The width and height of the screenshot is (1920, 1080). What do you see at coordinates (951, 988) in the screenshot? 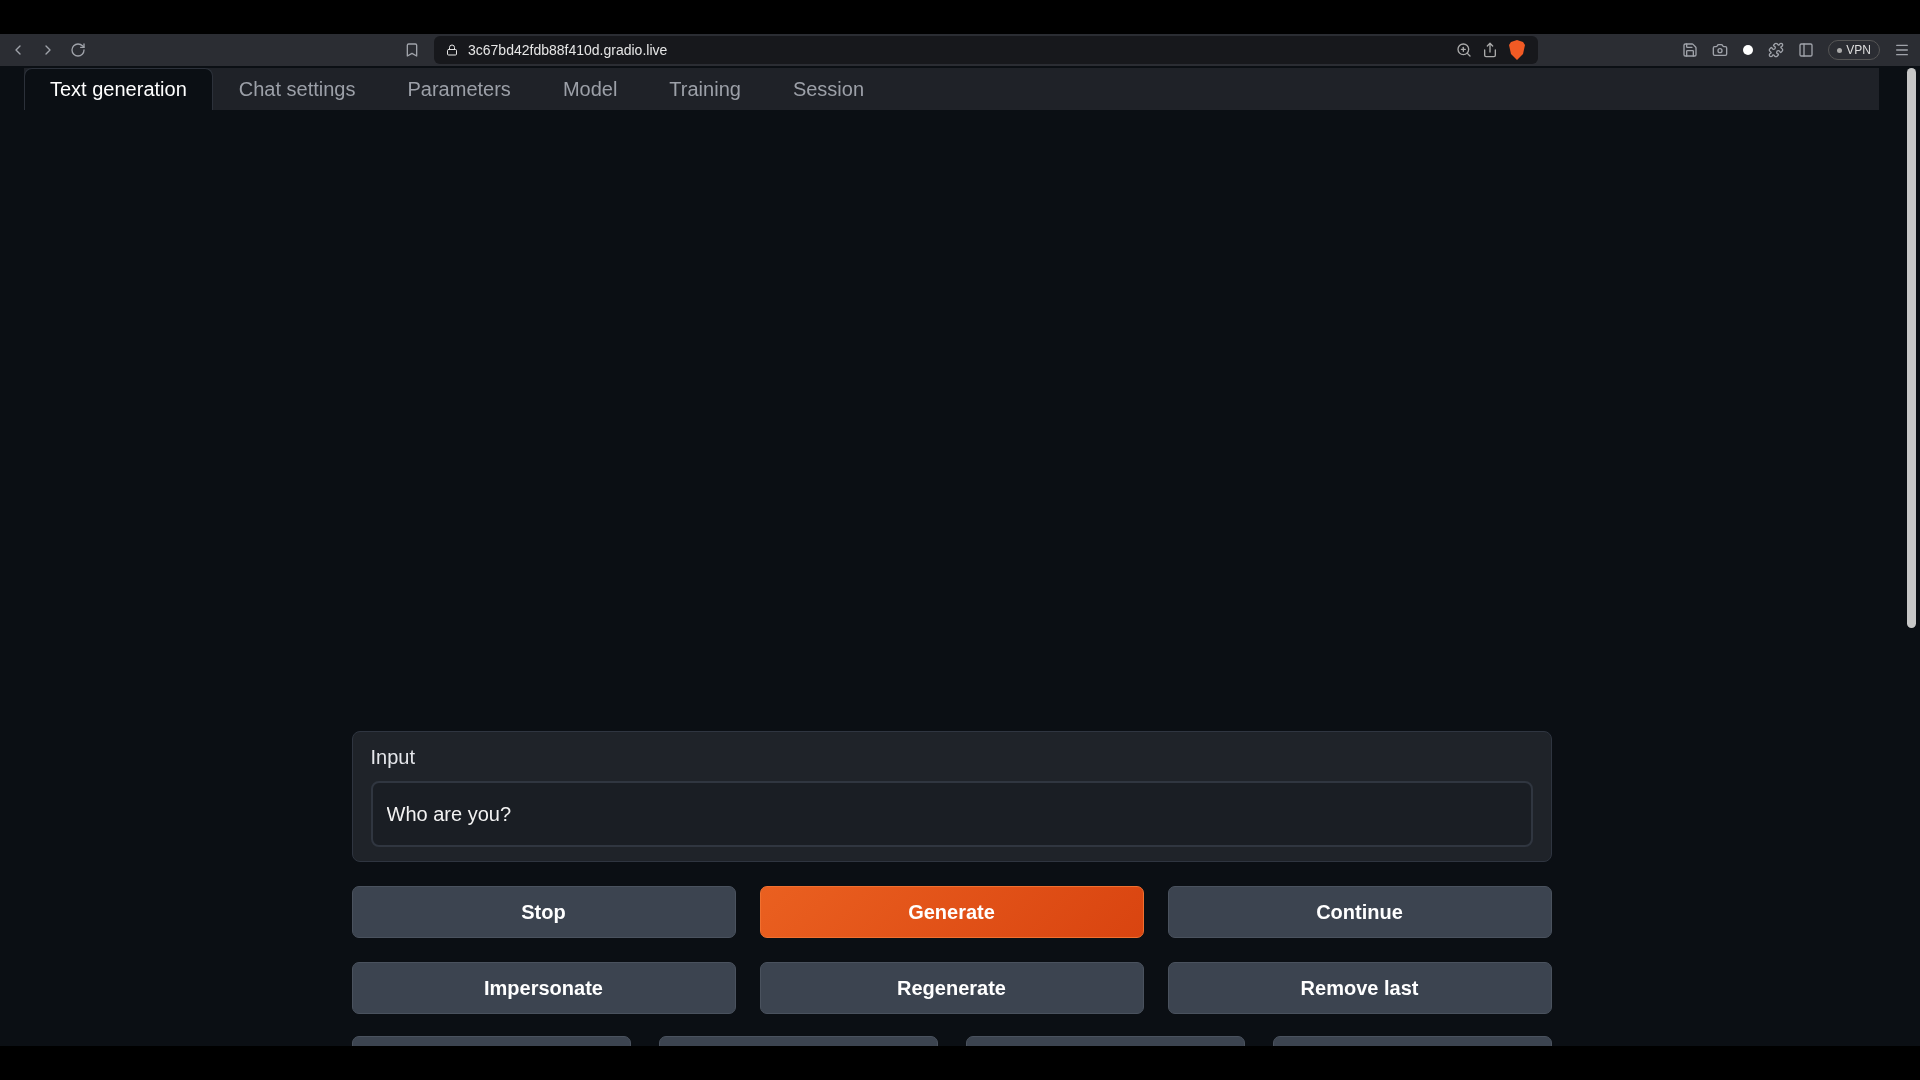
I see `button: Regenerate` at bounding box center [951, 988].